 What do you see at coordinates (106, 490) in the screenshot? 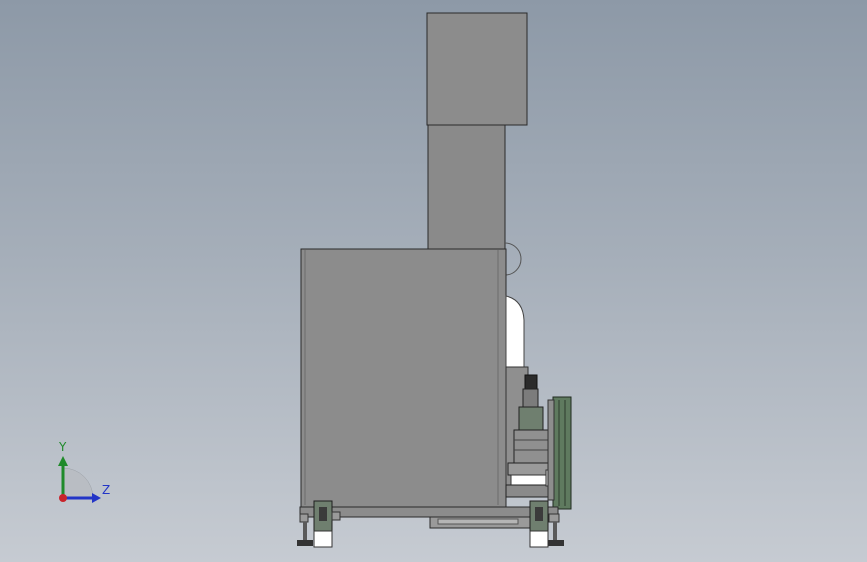
I see `triad-z-label: Z` at bounding box center [106, 490].